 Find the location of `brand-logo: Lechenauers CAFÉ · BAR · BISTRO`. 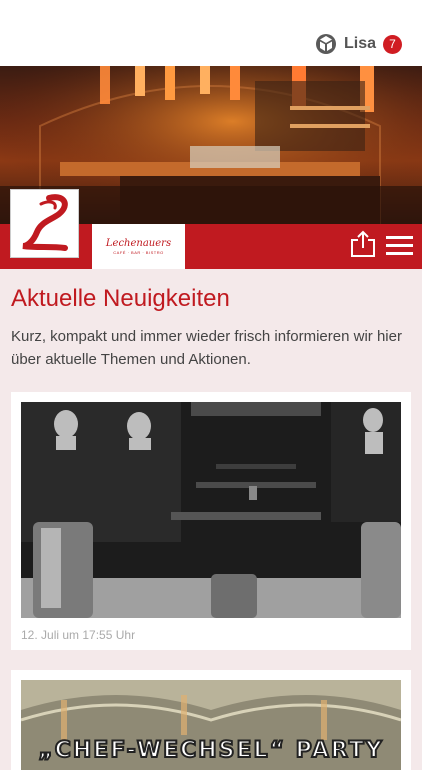

brand-logo: Lechenauers CAFÉ · BAR · BISTRO is located at coordinates (138, 246).